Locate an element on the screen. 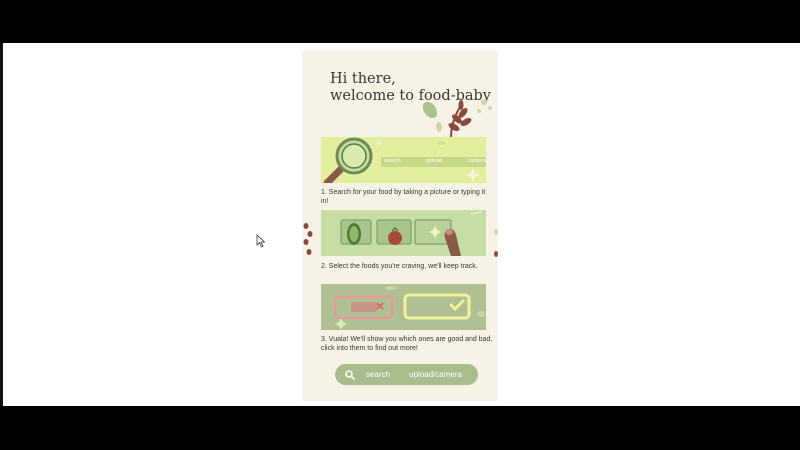 This screenshot has height=450, width=800. right-leaf-decoration-icon is located at coordinates (496, 243).